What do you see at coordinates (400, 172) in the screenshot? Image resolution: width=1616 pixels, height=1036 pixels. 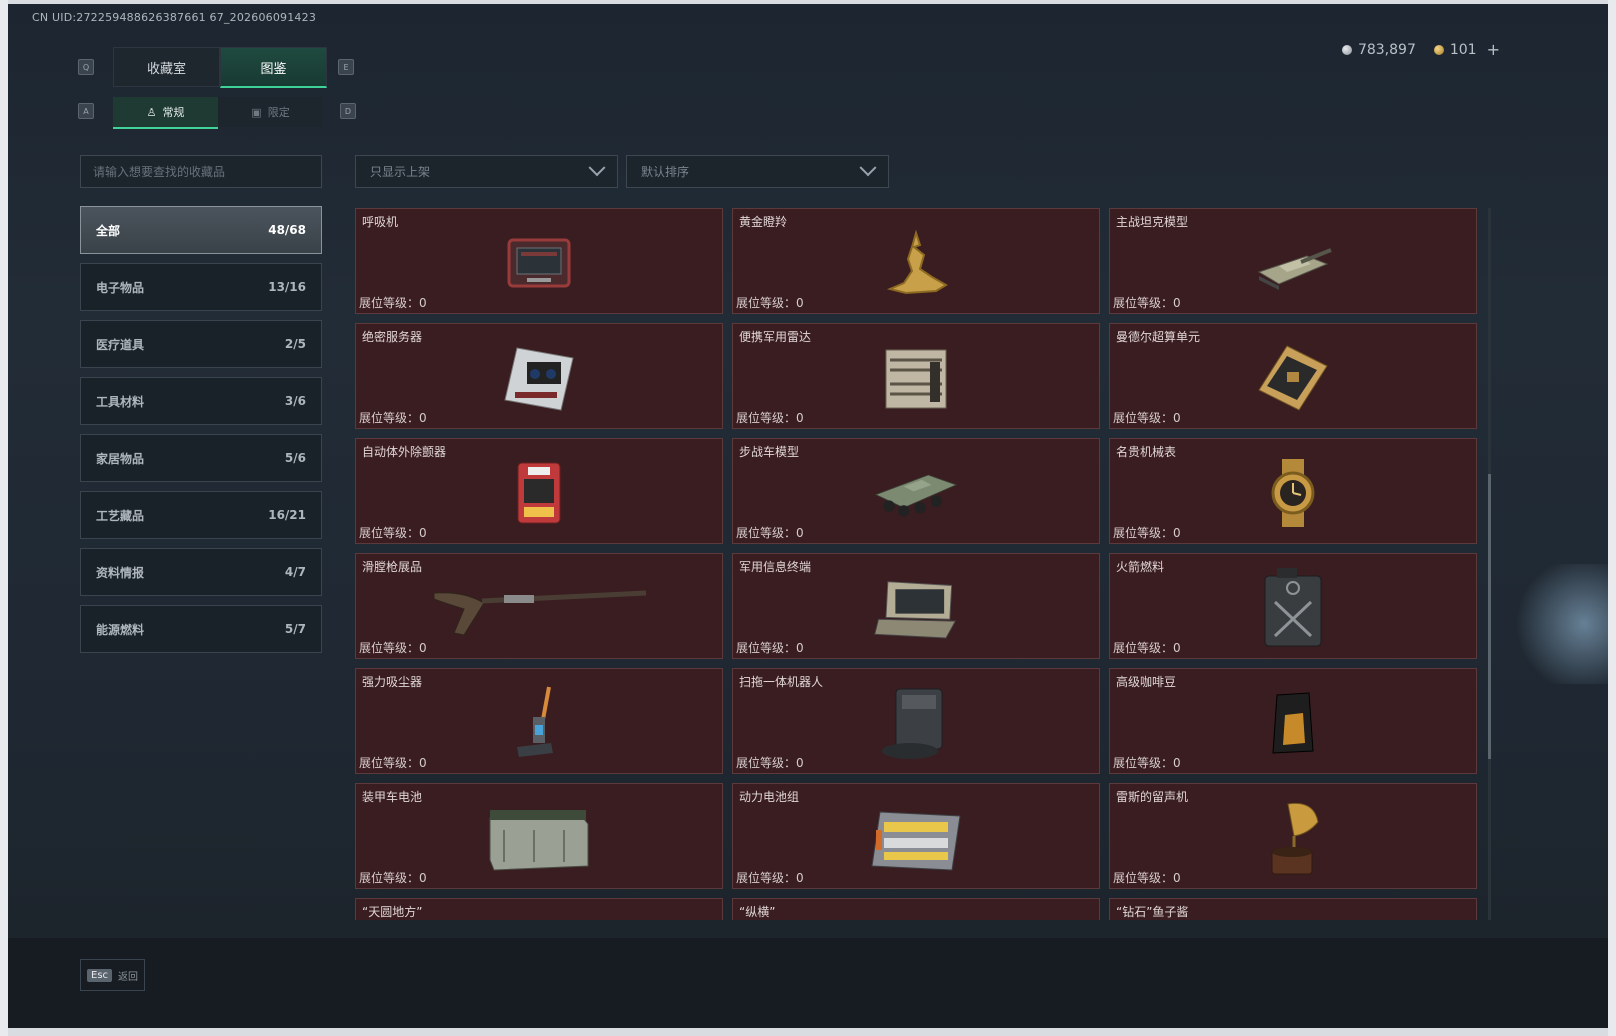 I see `shelf-filter-label: 只显示上架` at bounding box center [400, 172].